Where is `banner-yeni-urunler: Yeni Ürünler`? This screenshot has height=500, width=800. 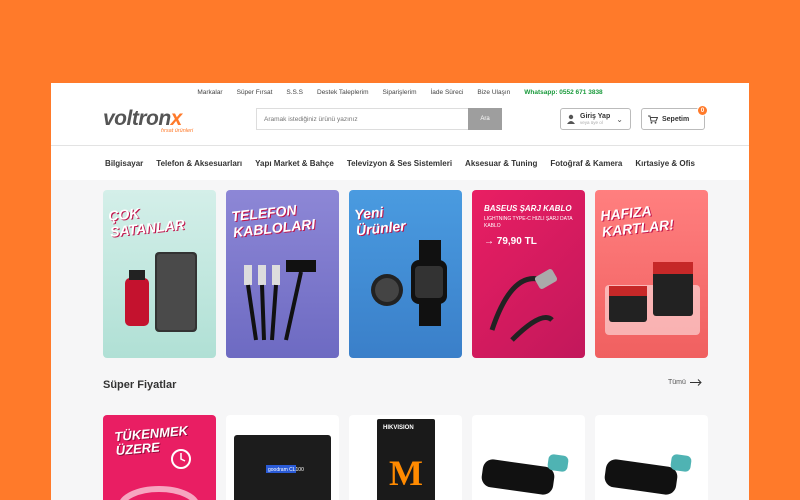 banner-yeni-urunler: Yeni Ürünler is located at coordinates (405, 274).